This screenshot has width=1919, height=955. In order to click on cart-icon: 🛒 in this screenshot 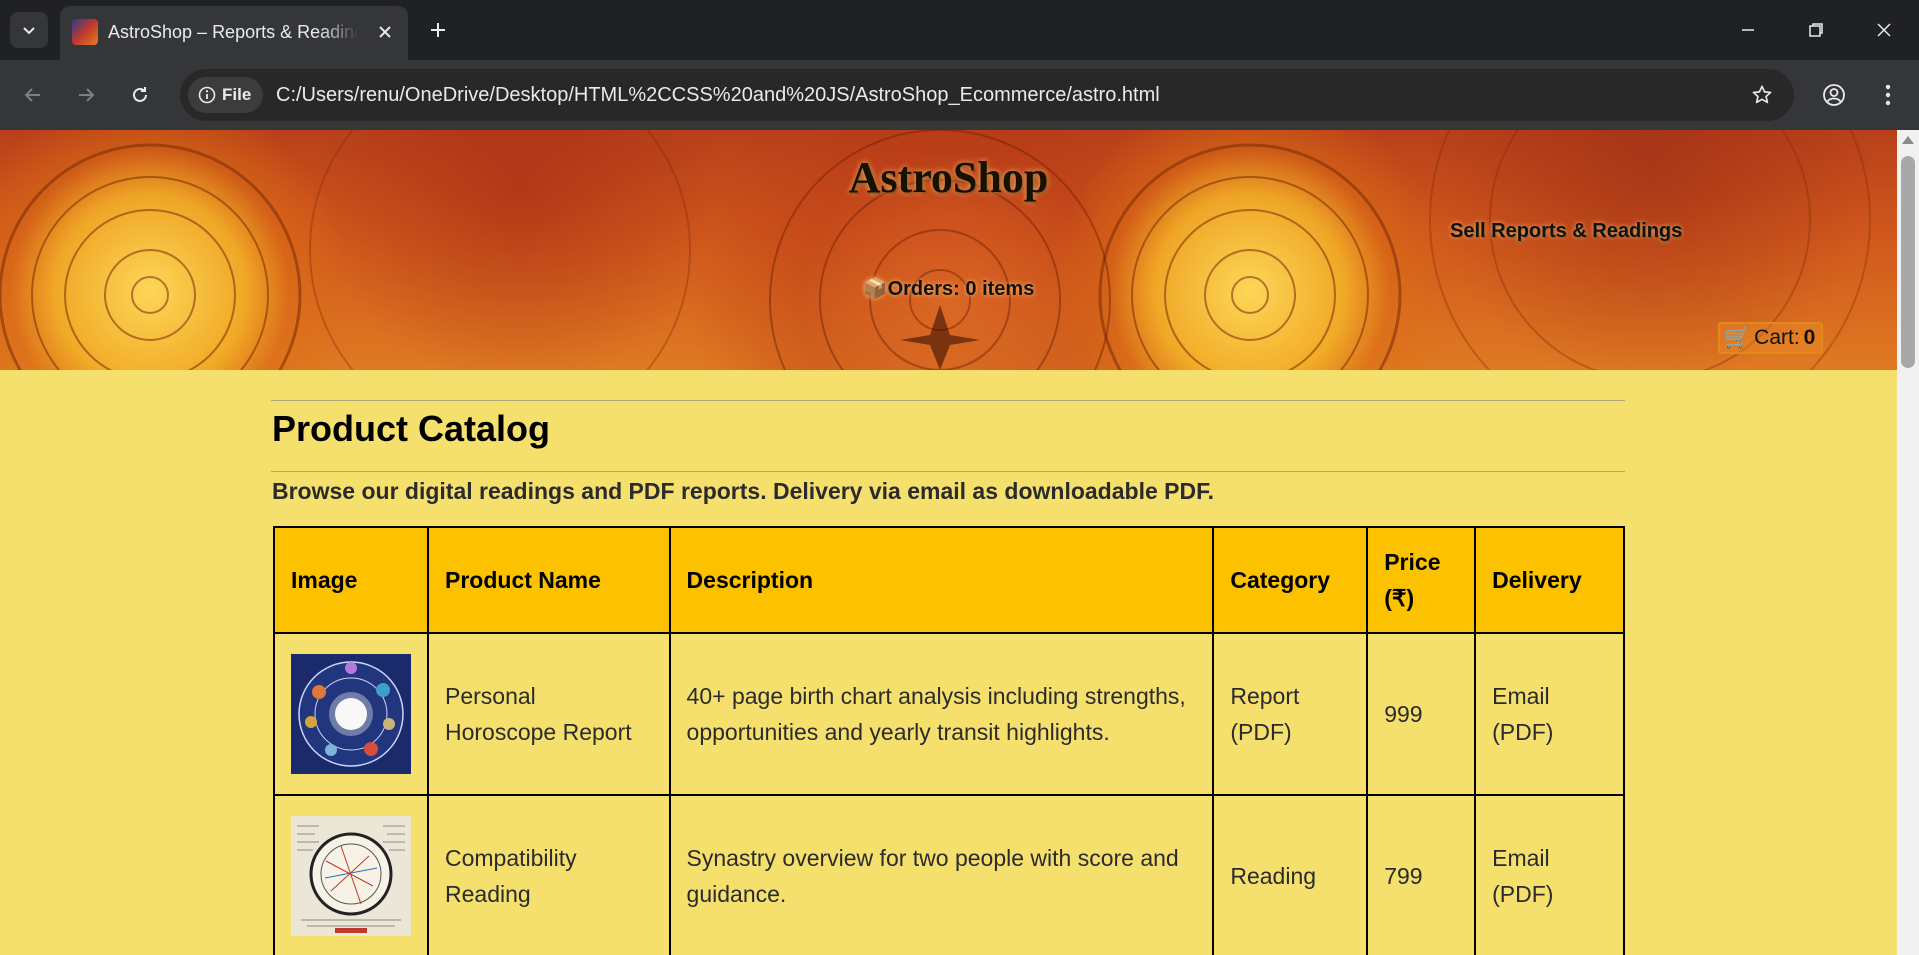, I will do `click(1737, 337)`.